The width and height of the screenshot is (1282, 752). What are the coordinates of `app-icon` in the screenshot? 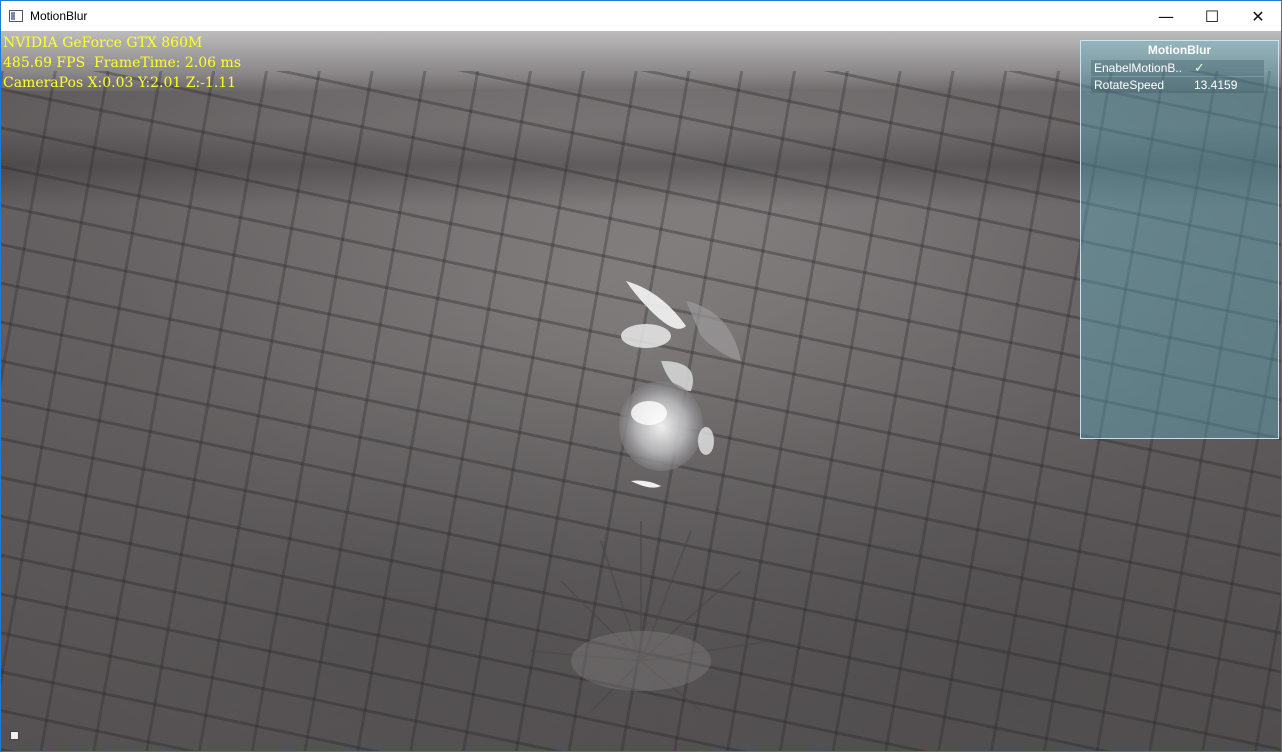 It's located at (16, 16).